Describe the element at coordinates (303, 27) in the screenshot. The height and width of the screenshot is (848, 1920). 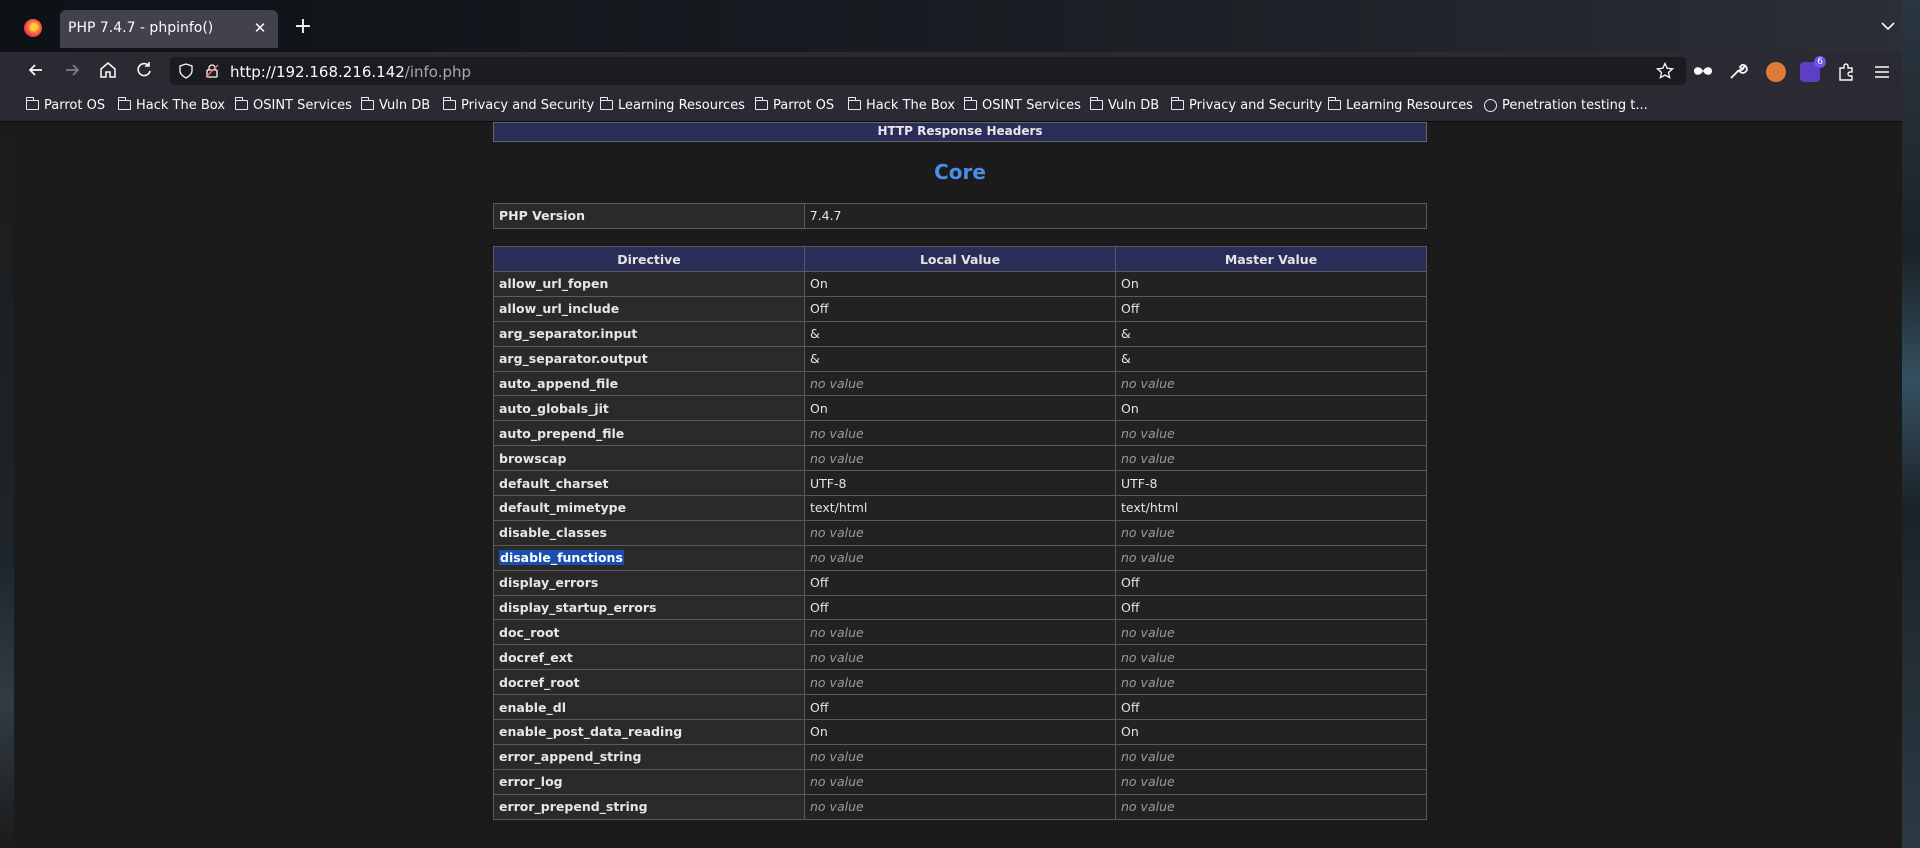
I see `new-tab-icon: +` at that location.